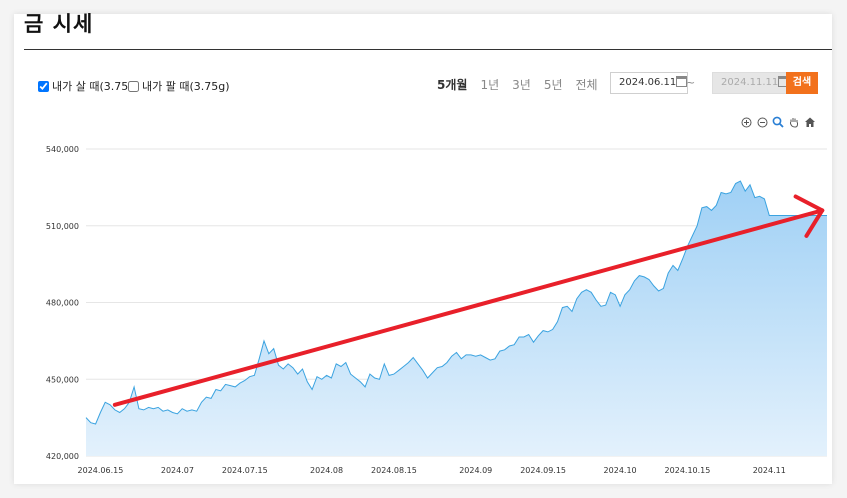  Describe the element at coordinates (543, 470) in the screenshot. I see `x-tick-label: 2024.09.15` at that location.